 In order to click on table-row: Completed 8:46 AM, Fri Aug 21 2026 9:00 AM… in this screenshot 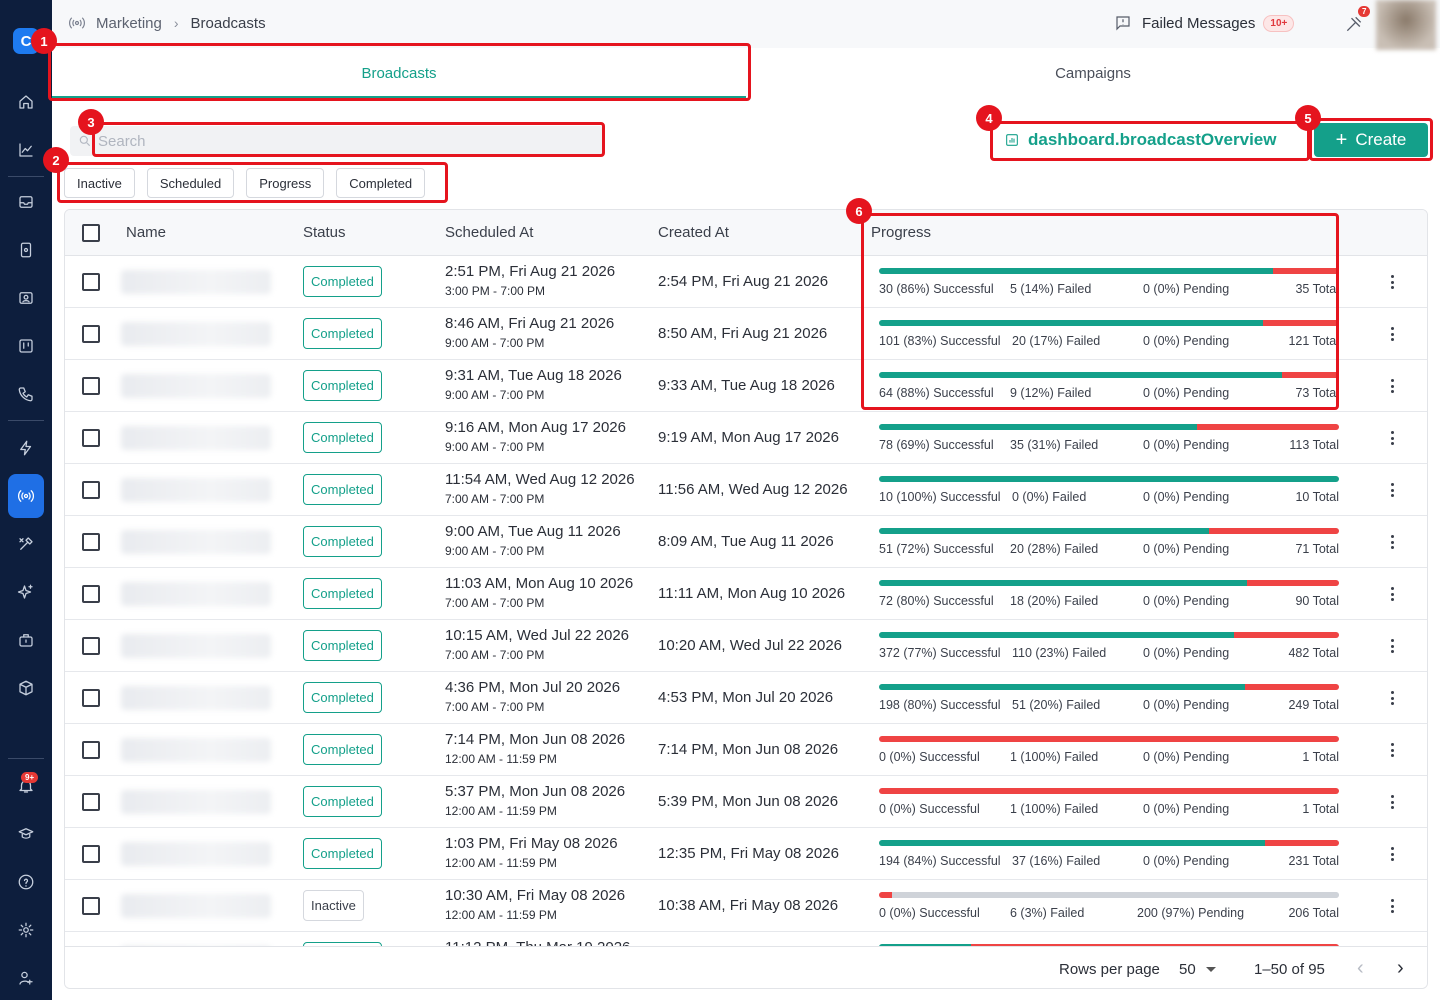, I will do `click(746, 334)`.